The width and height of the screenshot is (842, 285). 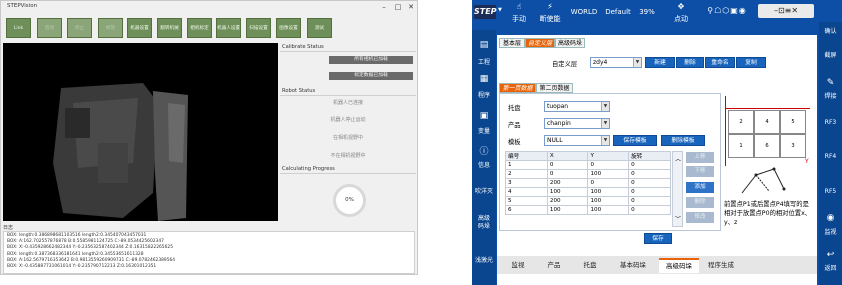 I want to click on speed-label: 39%, so click(x=647, y=12).